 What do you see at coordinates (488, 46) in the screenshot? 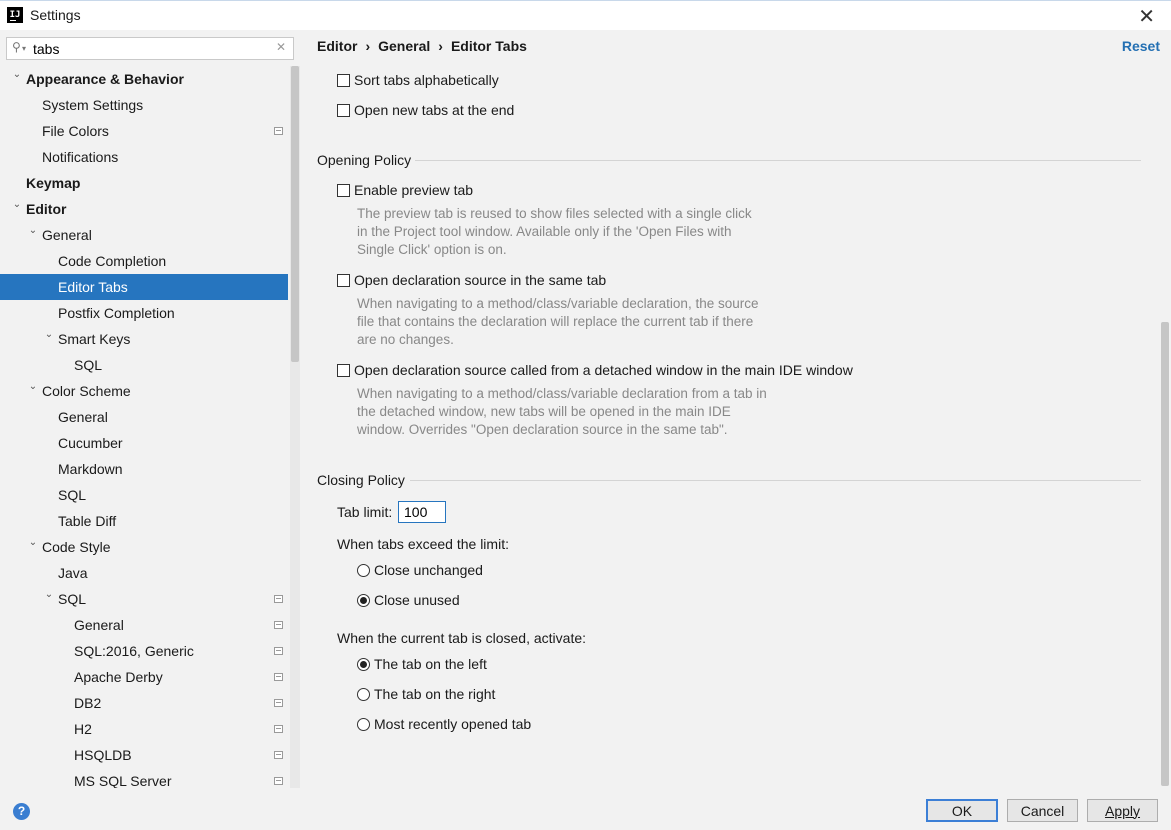
I see `breadcrumb-item-editor-tabs: Editor Tabs` at bounding box center [488, 46].